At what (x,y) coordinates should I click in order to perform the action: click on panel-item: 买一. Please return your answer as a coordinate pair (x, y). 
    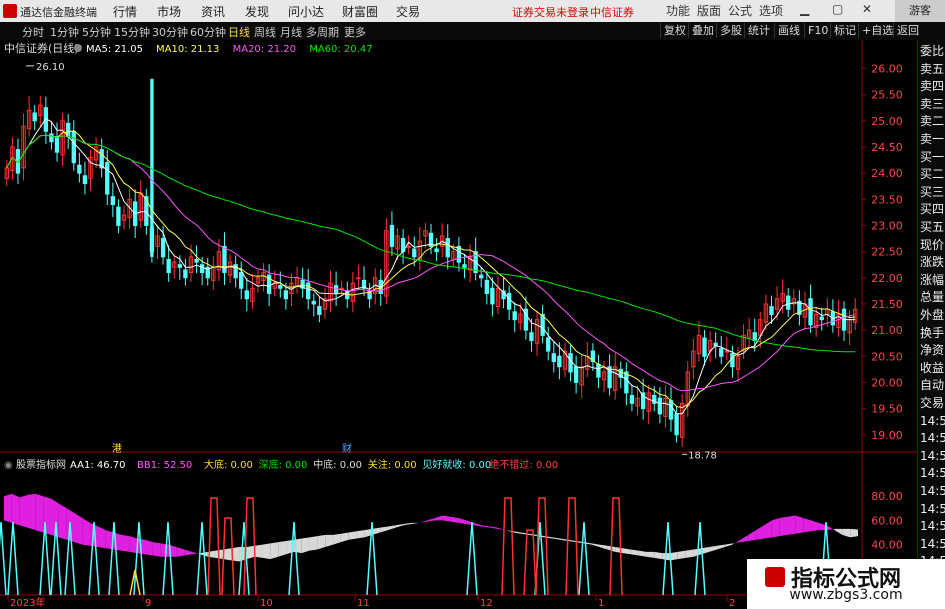
    Looking at the image, I should click on (932, 157).